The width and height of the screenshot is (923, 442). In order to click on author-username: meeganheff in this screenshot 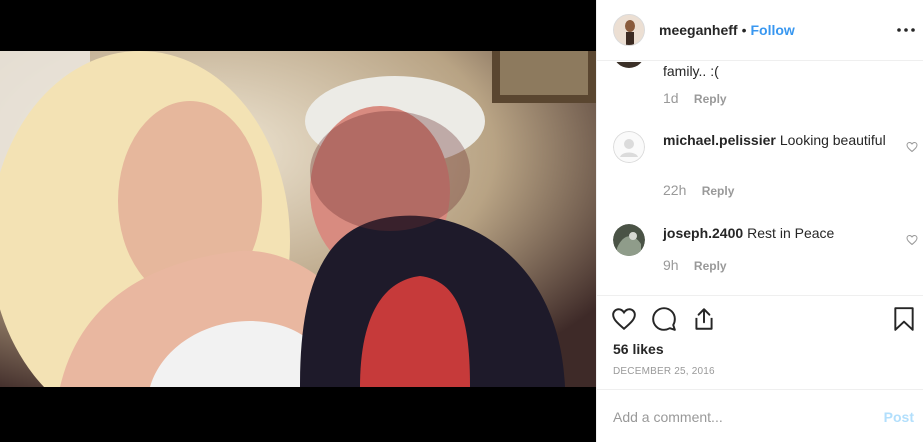, I will do `click(698, 30)`.